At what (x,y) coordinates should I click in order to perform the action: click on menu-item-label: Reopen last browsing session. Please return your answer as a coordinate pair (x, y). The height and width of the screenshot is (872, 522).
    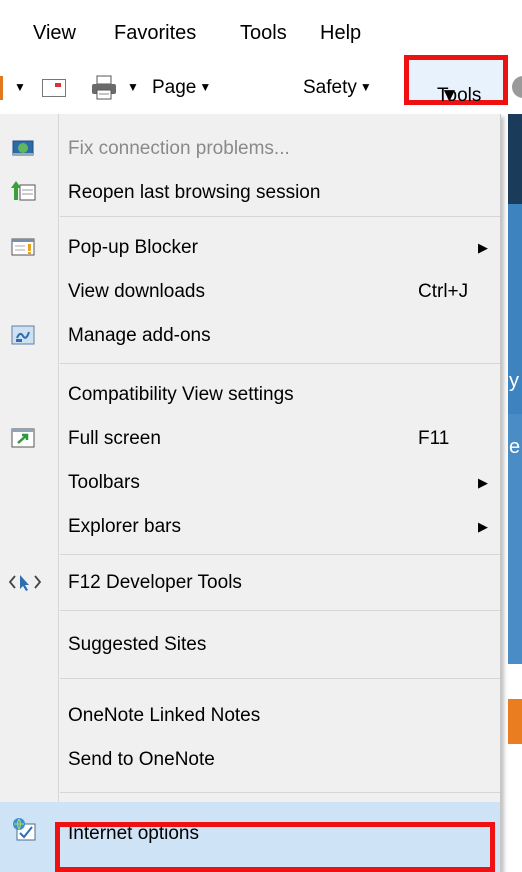
    Looking at the image, I should click on (194, 192).